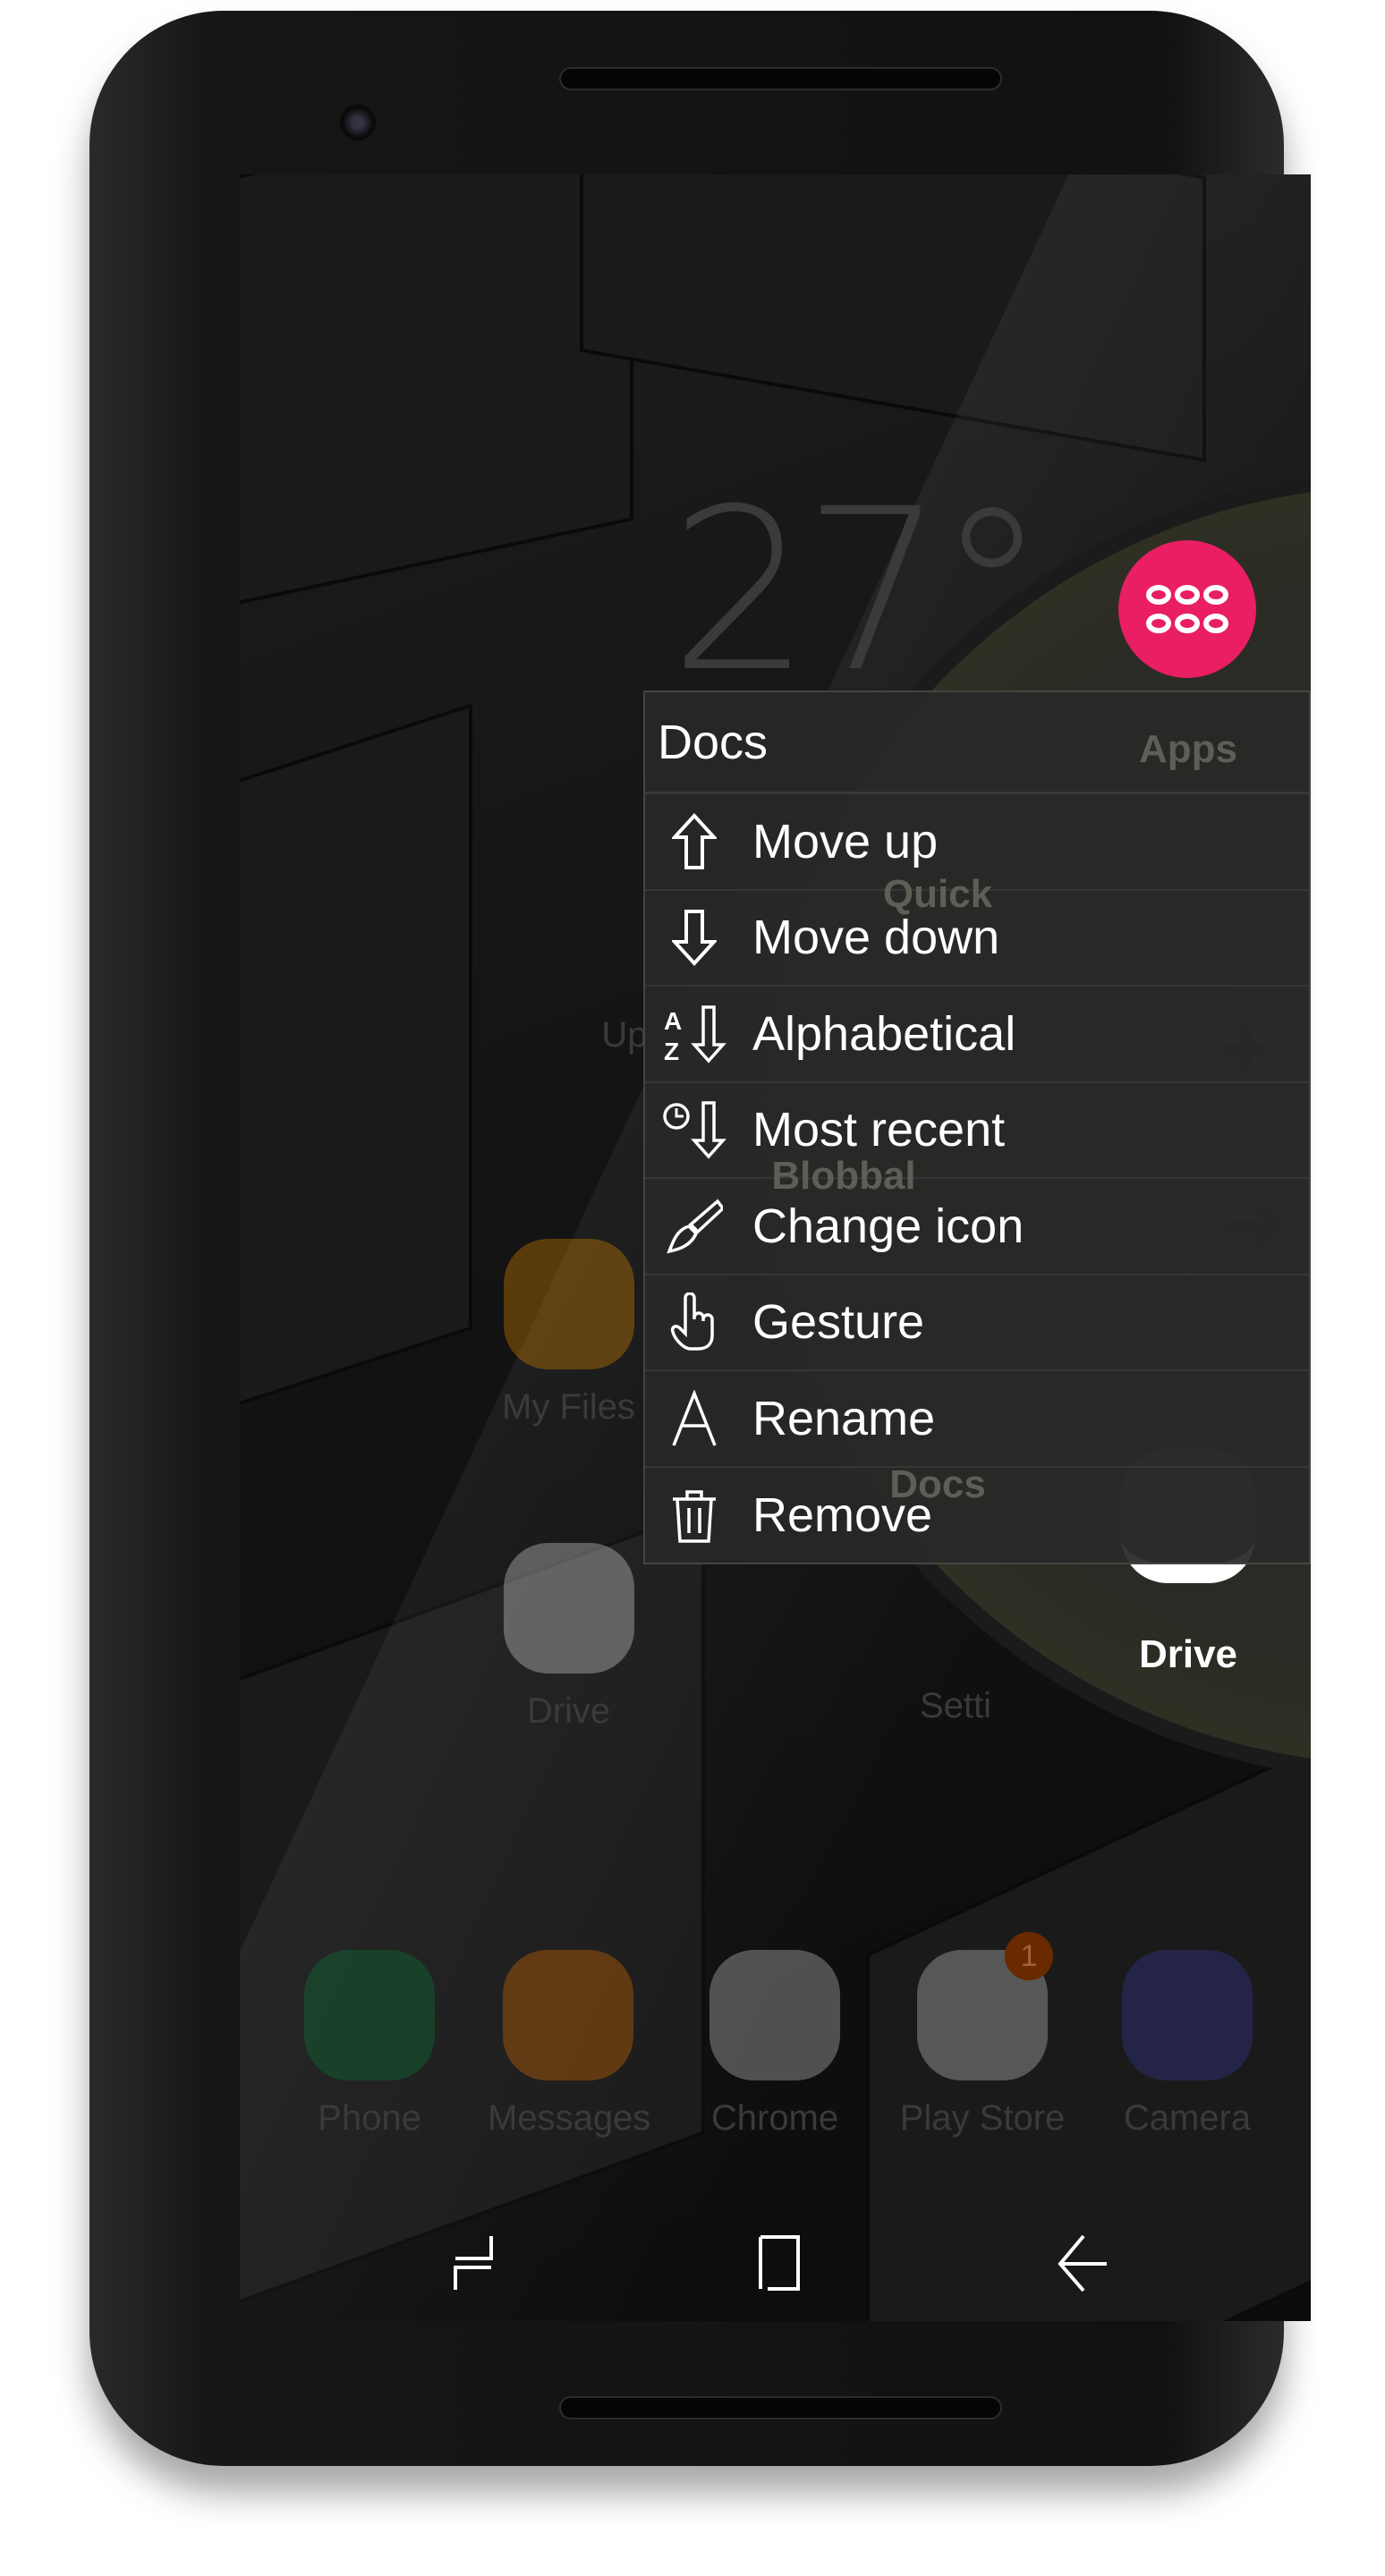 The height and width of the screenshot is (2576, 1385). Describe the element at coordinates (779, 2263) in the screenshot. I see `home-icon` at that location.